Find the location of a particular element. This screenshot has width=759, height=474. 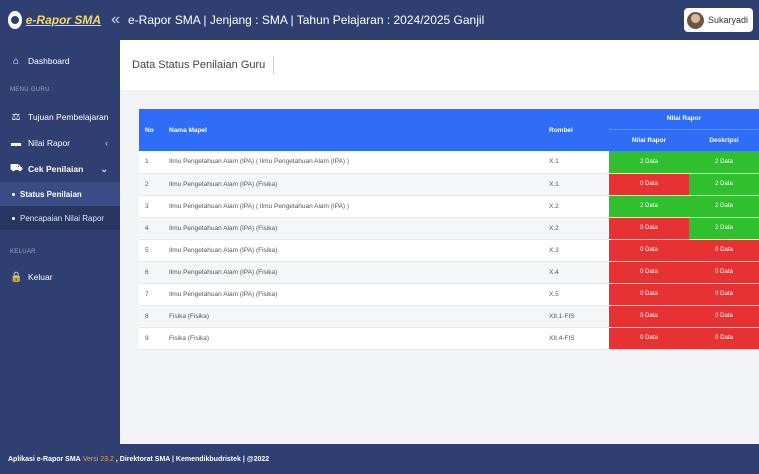

logo-icon is located at coordinates (15, 20).